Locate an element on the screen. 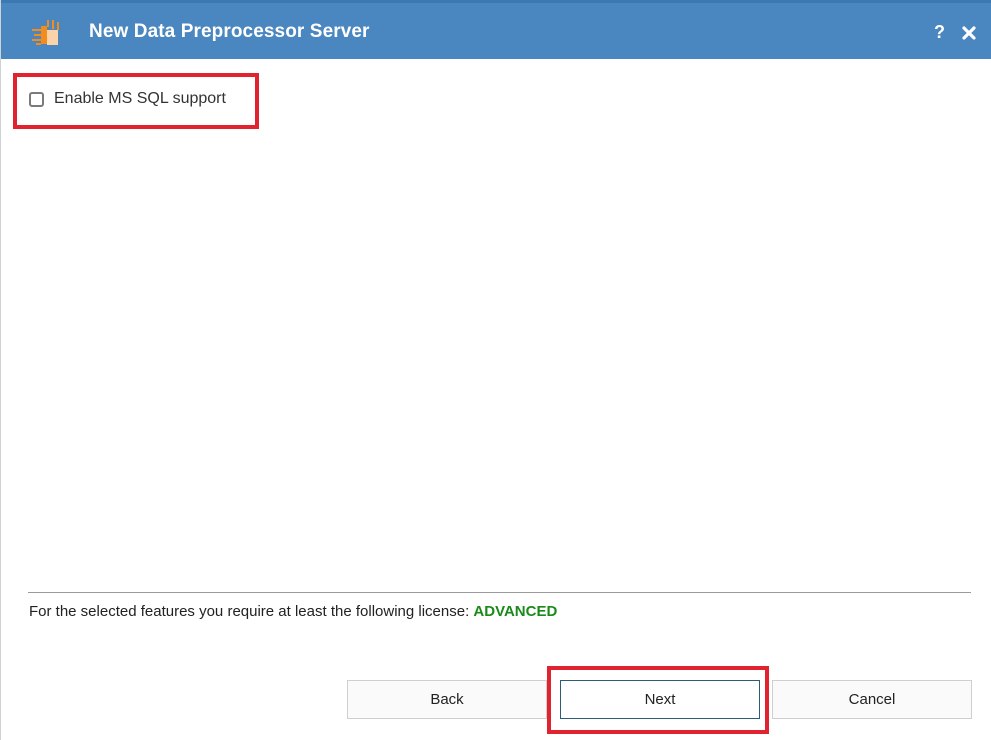 This screenshot has height=740, width=991. close-icon is located at coordinates (969, 33).